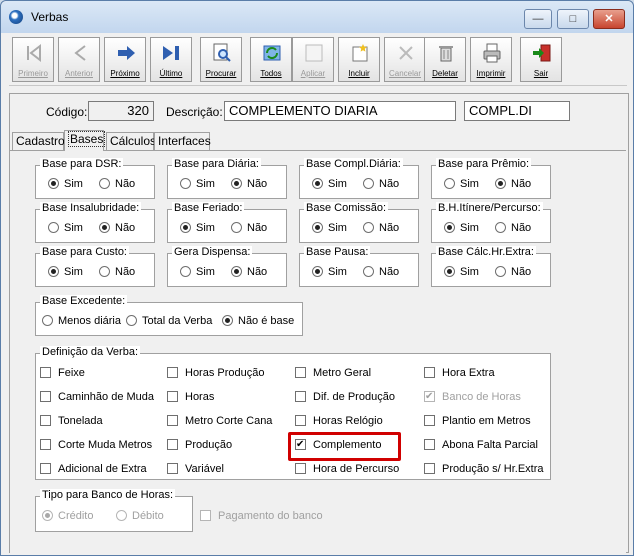 The height and width of the screenshot is (556, 634). I want to click on title-bar: Verbas — □ ✕, so click(317, 17).